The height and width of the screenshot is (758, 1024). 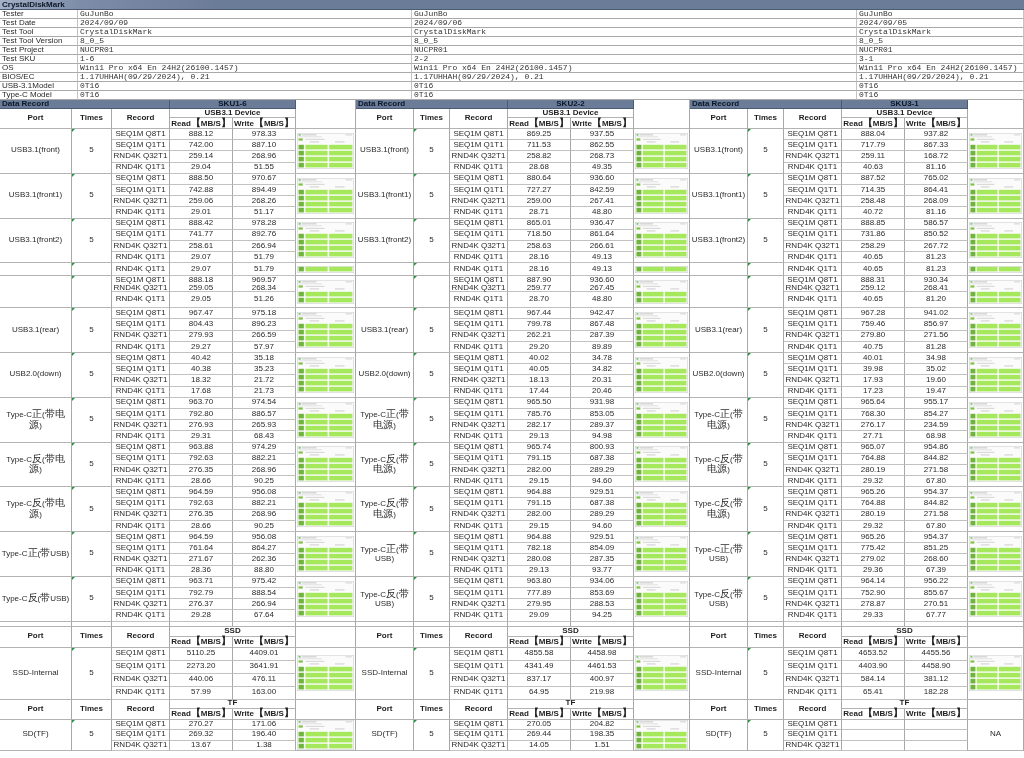 I want to click on write-speed: 268.60, so click(x=936, y=559).